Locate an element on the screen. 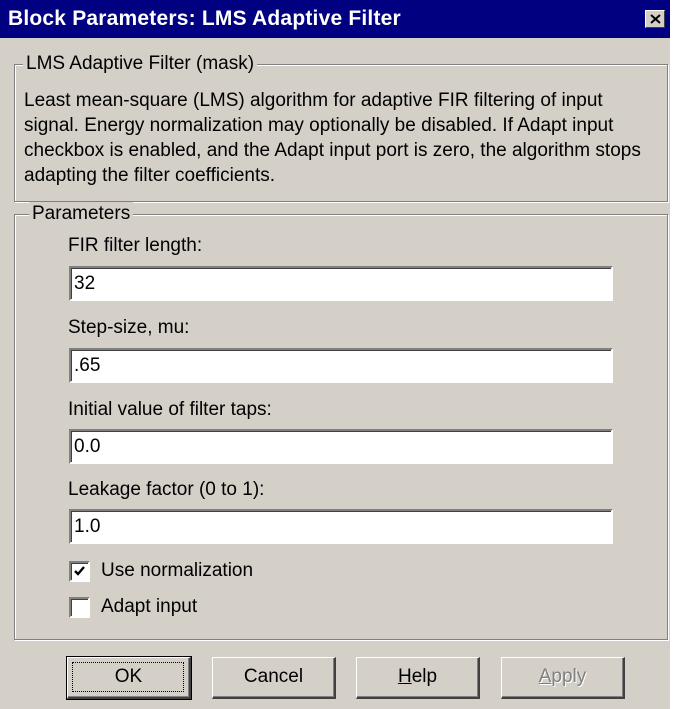 The height and width of the screenshot is (709, 674). adapt-input-label: Adapt input is located at coordinates (149, 607).